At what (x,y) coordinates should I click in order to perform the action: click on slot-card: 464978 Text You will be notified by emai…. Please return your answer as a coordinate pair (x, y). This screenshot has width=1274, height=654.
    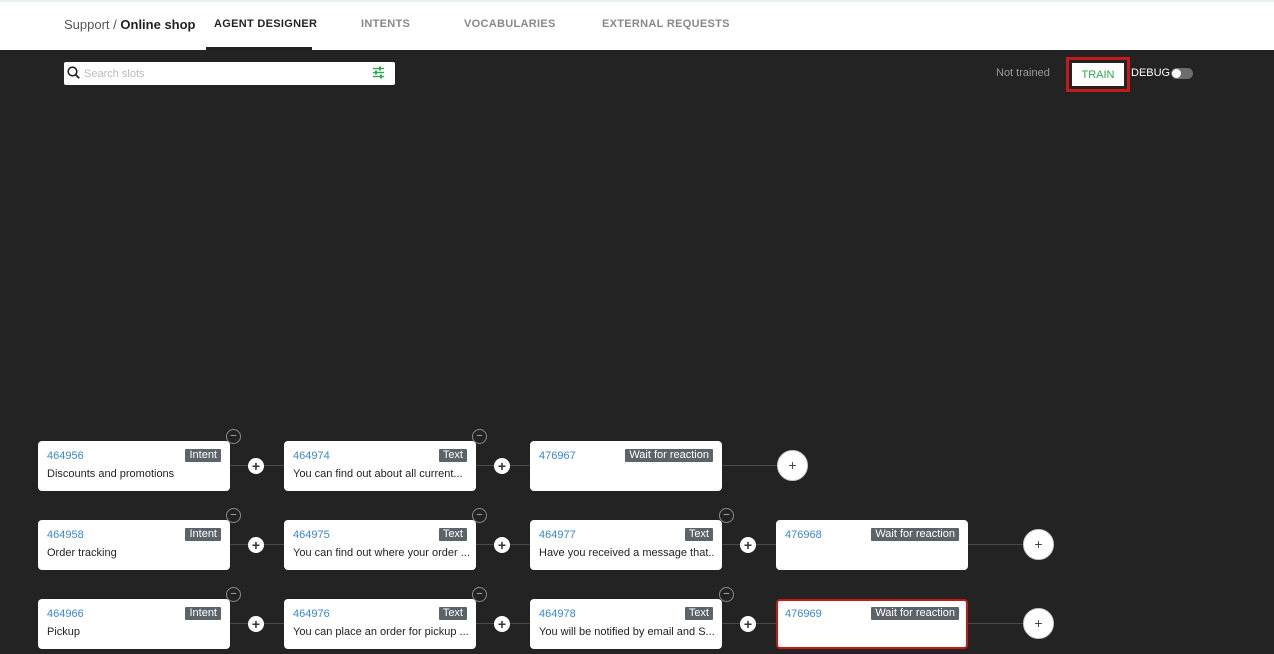
    Looking at the image, I should click on (626, 624).